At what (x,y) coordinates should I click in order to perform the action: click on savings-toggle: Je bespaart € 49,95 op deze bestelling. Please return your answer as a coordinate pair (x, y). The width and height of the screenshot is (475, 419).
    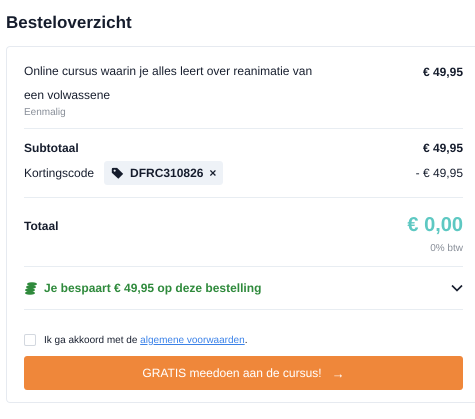
    Looking at the image, I should click on (243, 288).